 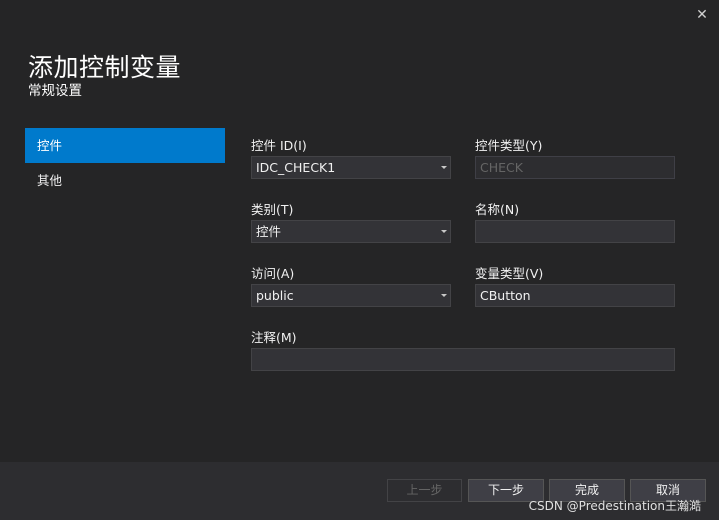 What do you see at coordinates (575, 295) in the screenshot?
I see `variable-type-input: CButton` at bounding box center [575, 295].